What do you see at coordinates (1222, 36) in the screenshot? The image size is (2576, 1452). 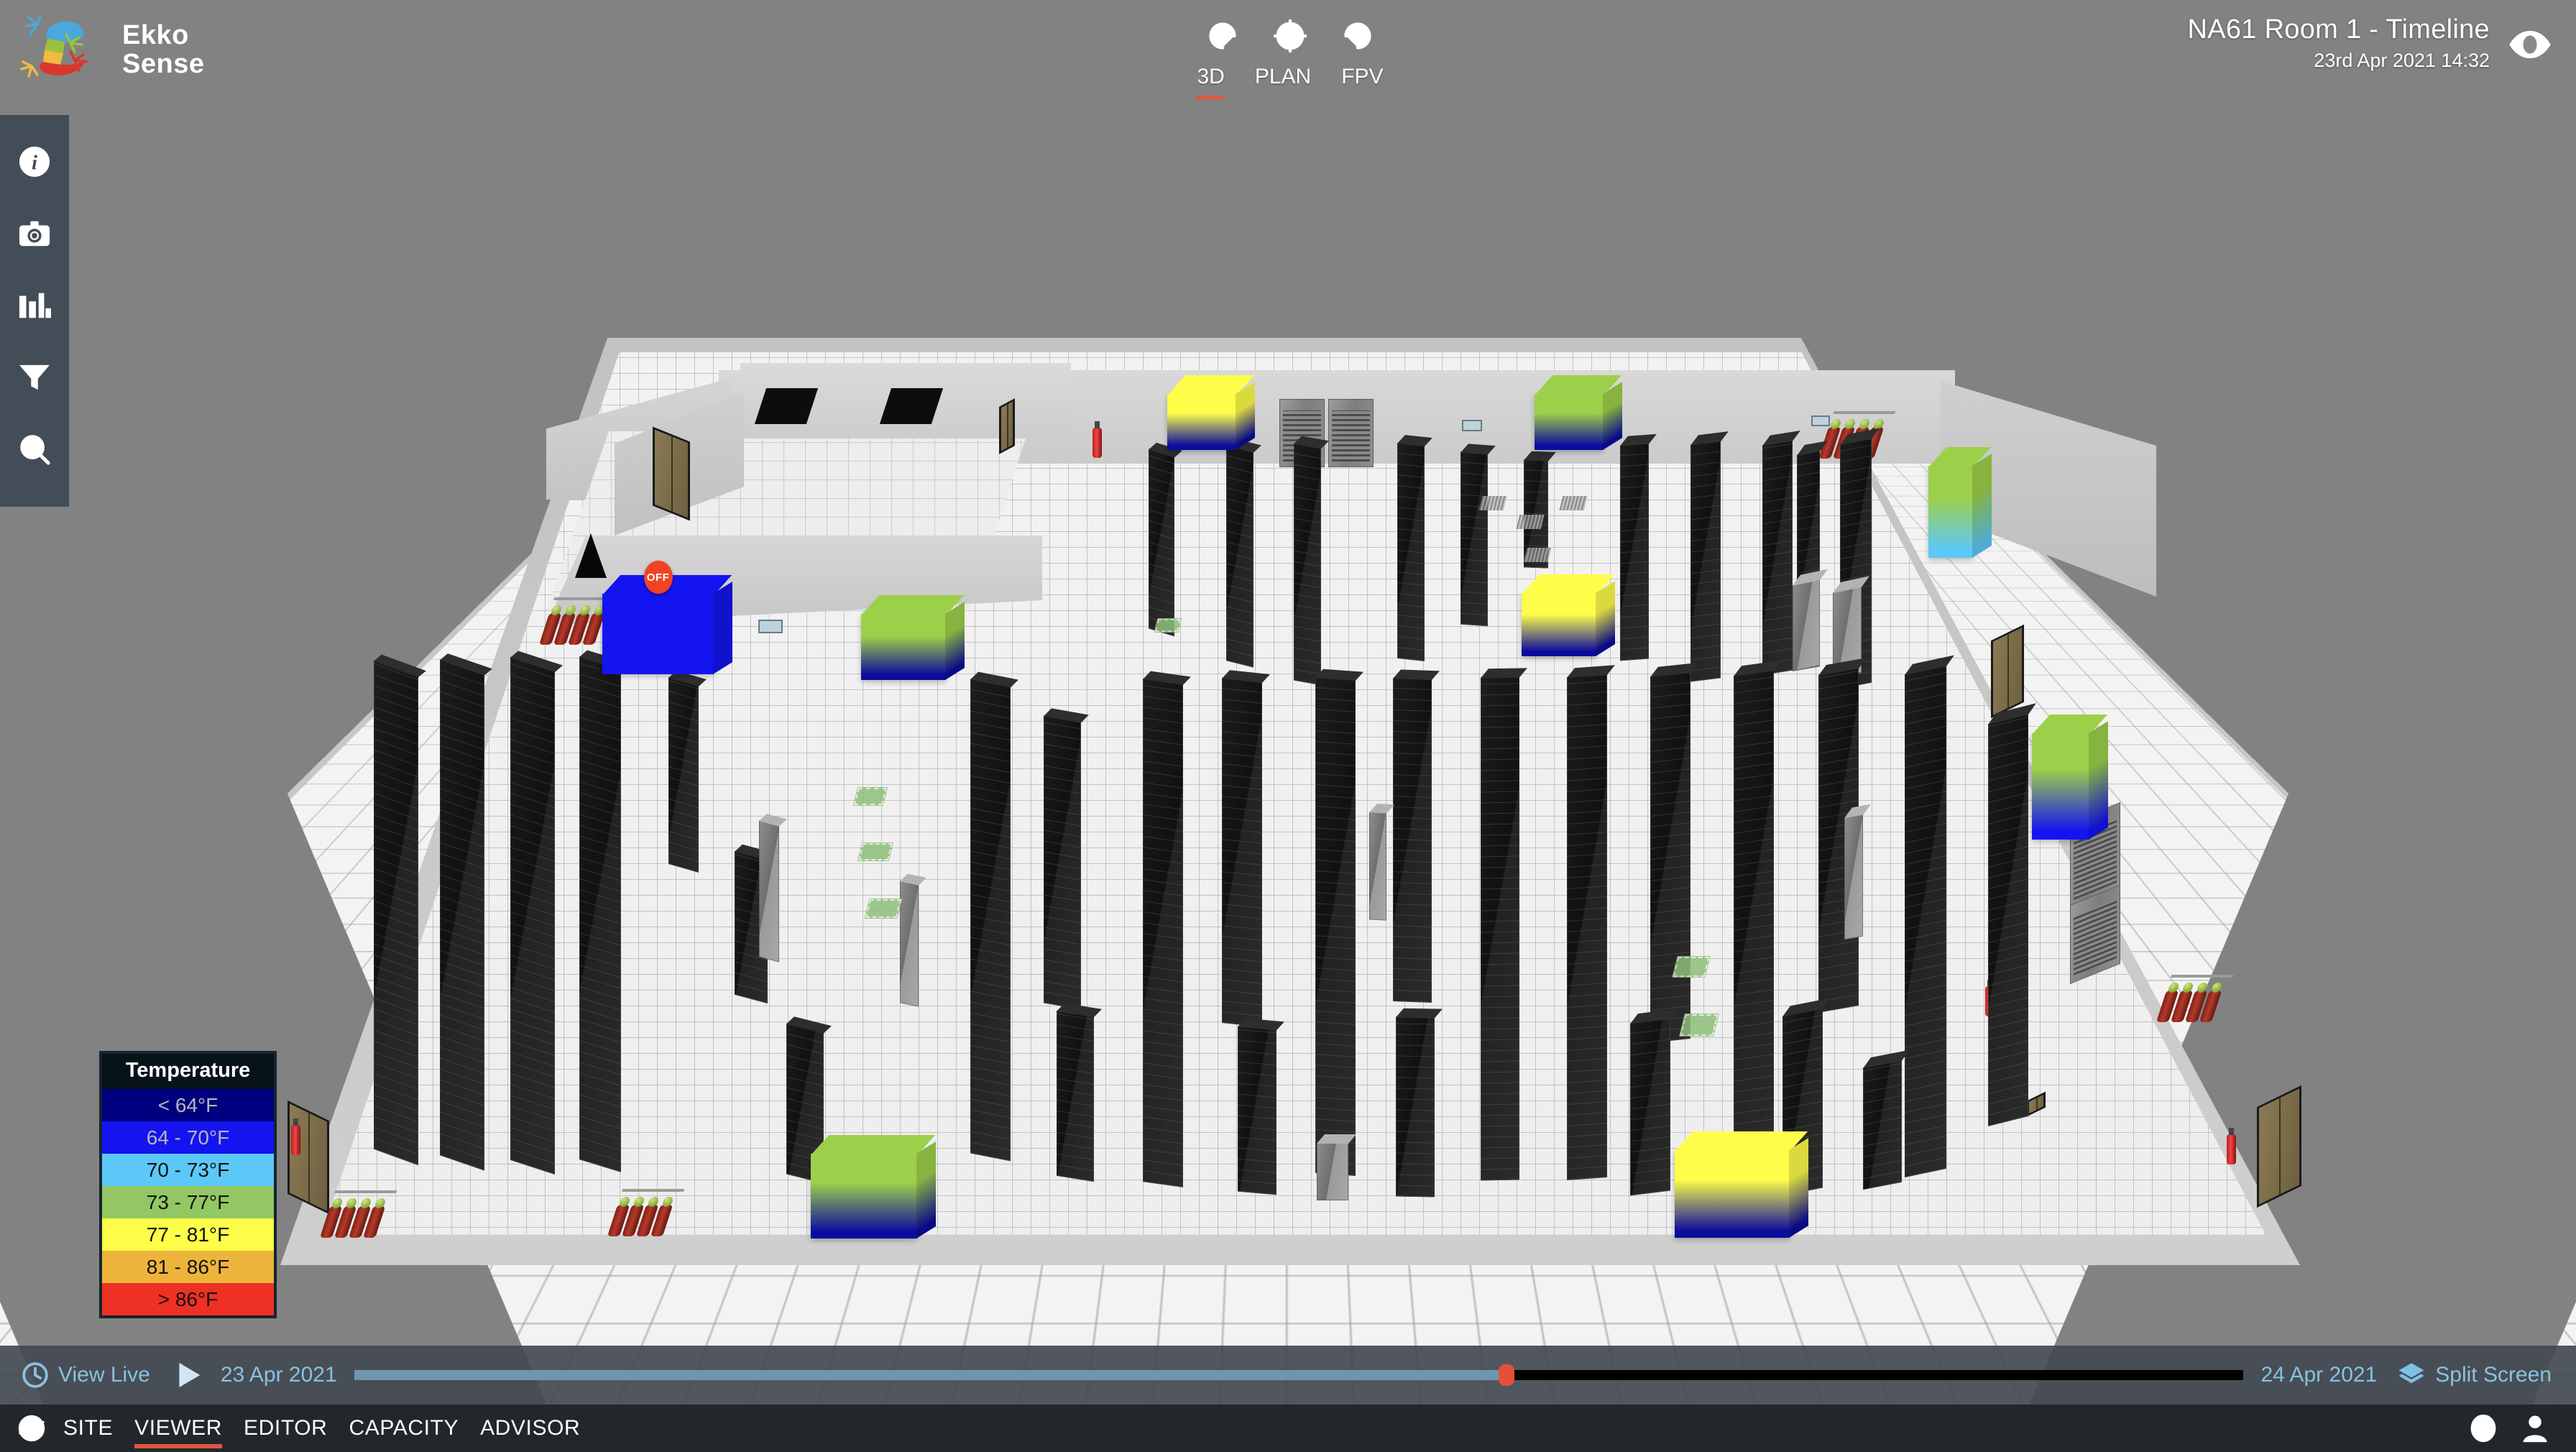 I see `rotate-left-icon` at bounding box center [1222, 36].